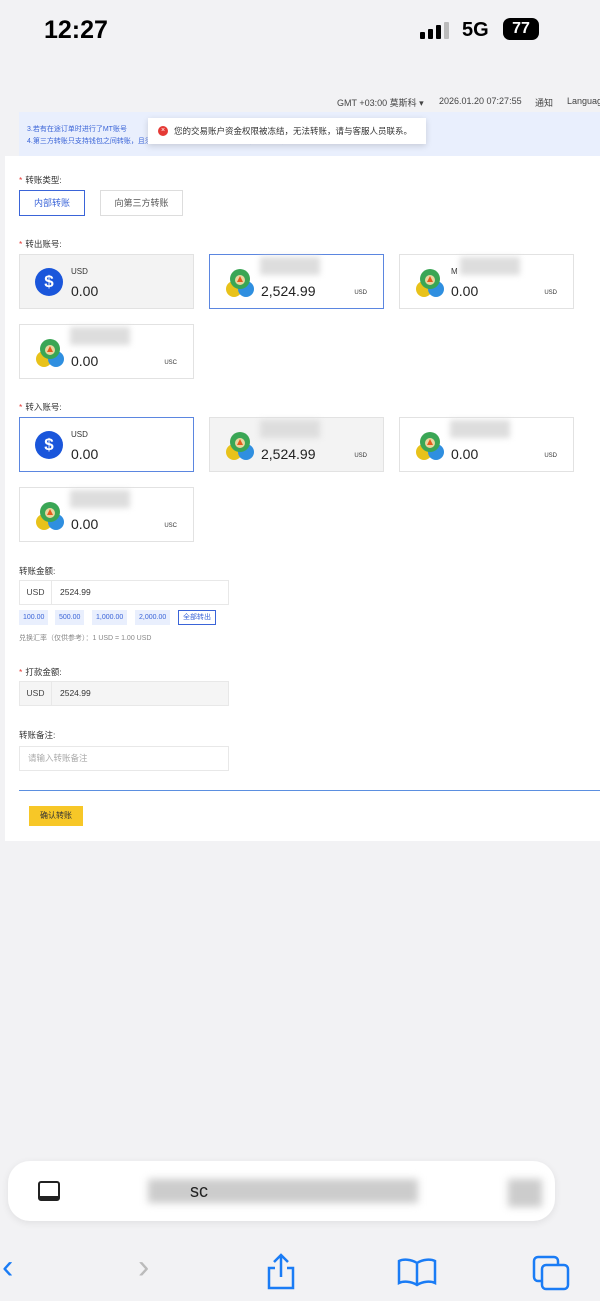 The image size is (600, 1301). What do you see at coordinates (52, 203) in the screenshot?
I see `type-internal-button: 内部转账` at bounding box center [52, 203].